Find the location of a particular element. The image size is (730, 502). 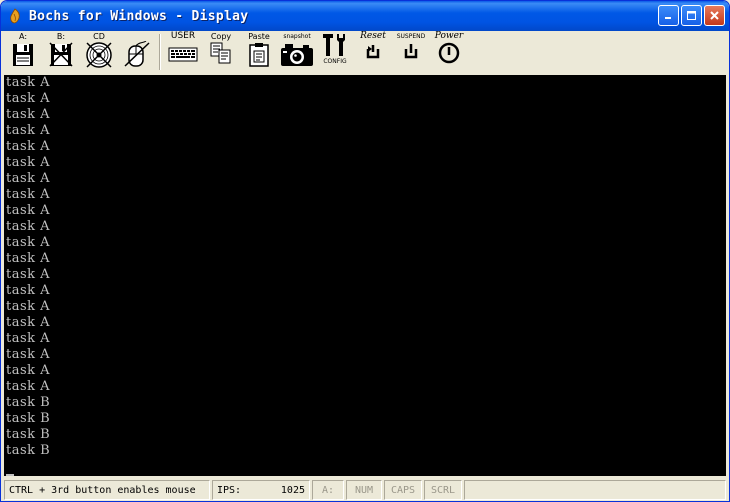

copy-button: Copy is located at coordinates (221, 52).